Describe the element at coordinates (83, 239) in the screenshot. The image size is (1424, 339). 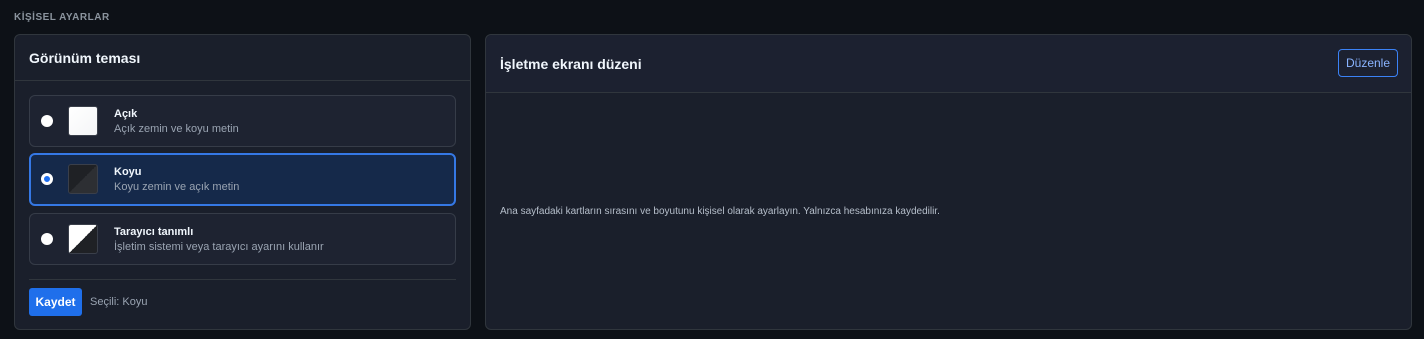
I see `system-theme-swatch-icon` at that location.